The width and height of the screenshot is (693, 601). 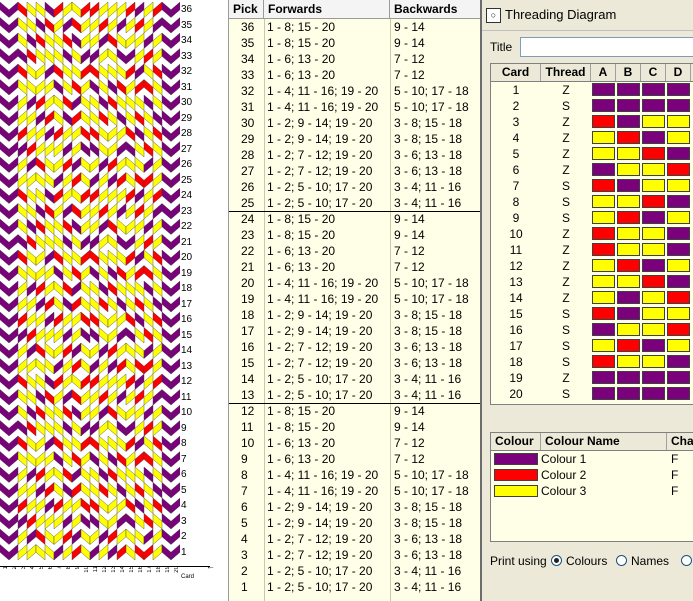 What do you see at coordinates (592, 459) in the screenshot?
I see `colour-row: Colour 1 F` at bounding box center [592, 459].